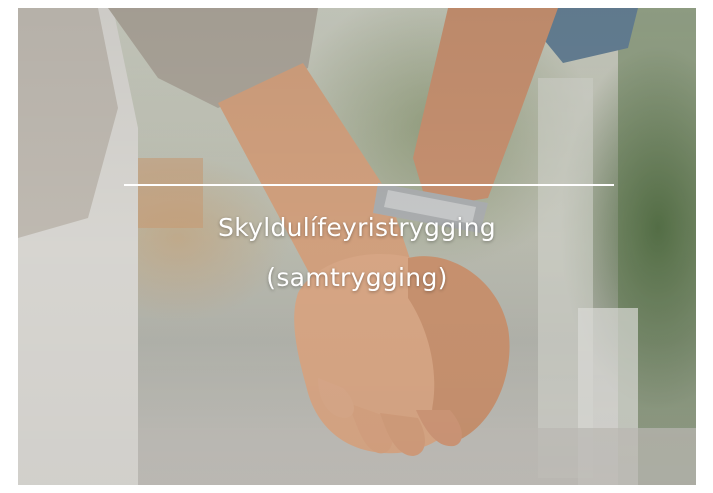  Describe the element at coordinates (357, 227) in the screenshot. I see `caption-title: Skyldulífeyristrygging` at that location.